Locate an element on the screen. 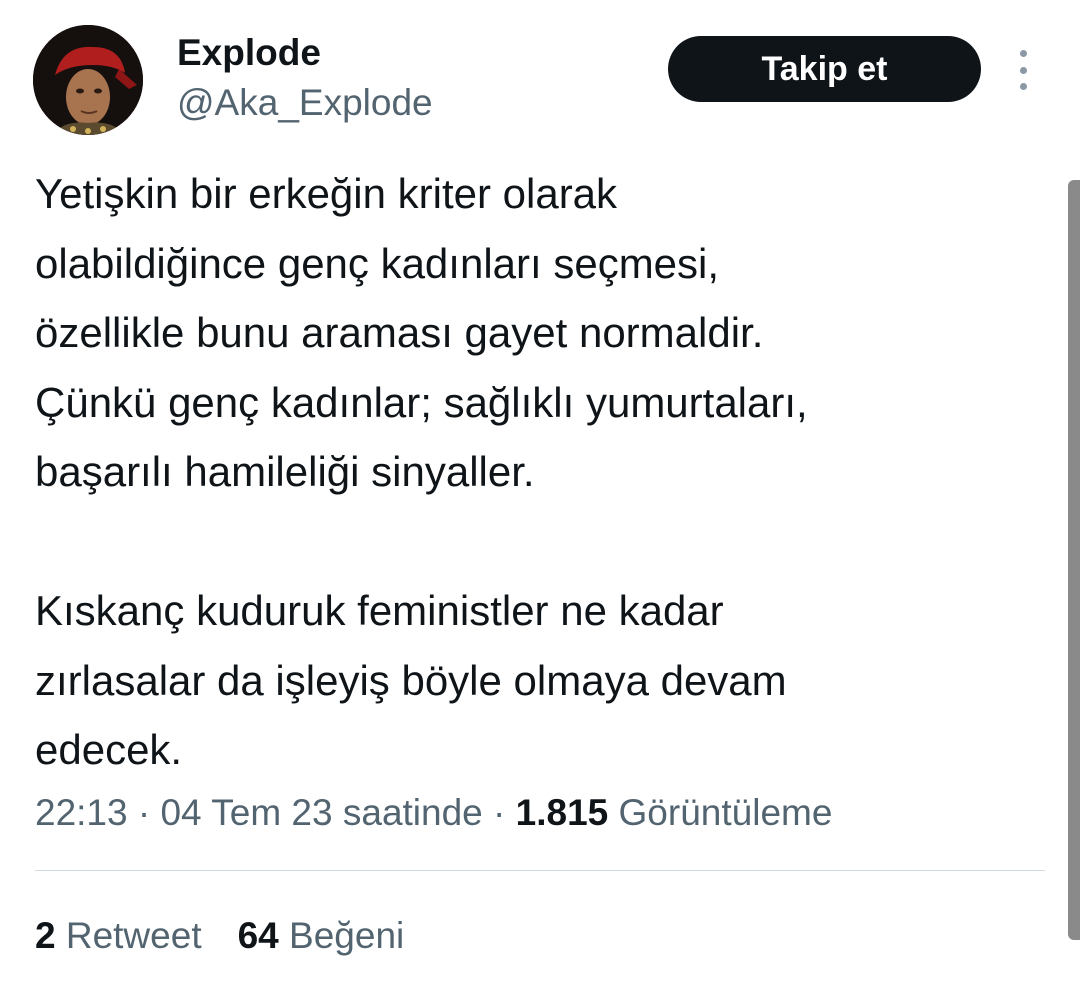  profile-avatar-image is located at coordinates (88, 80).